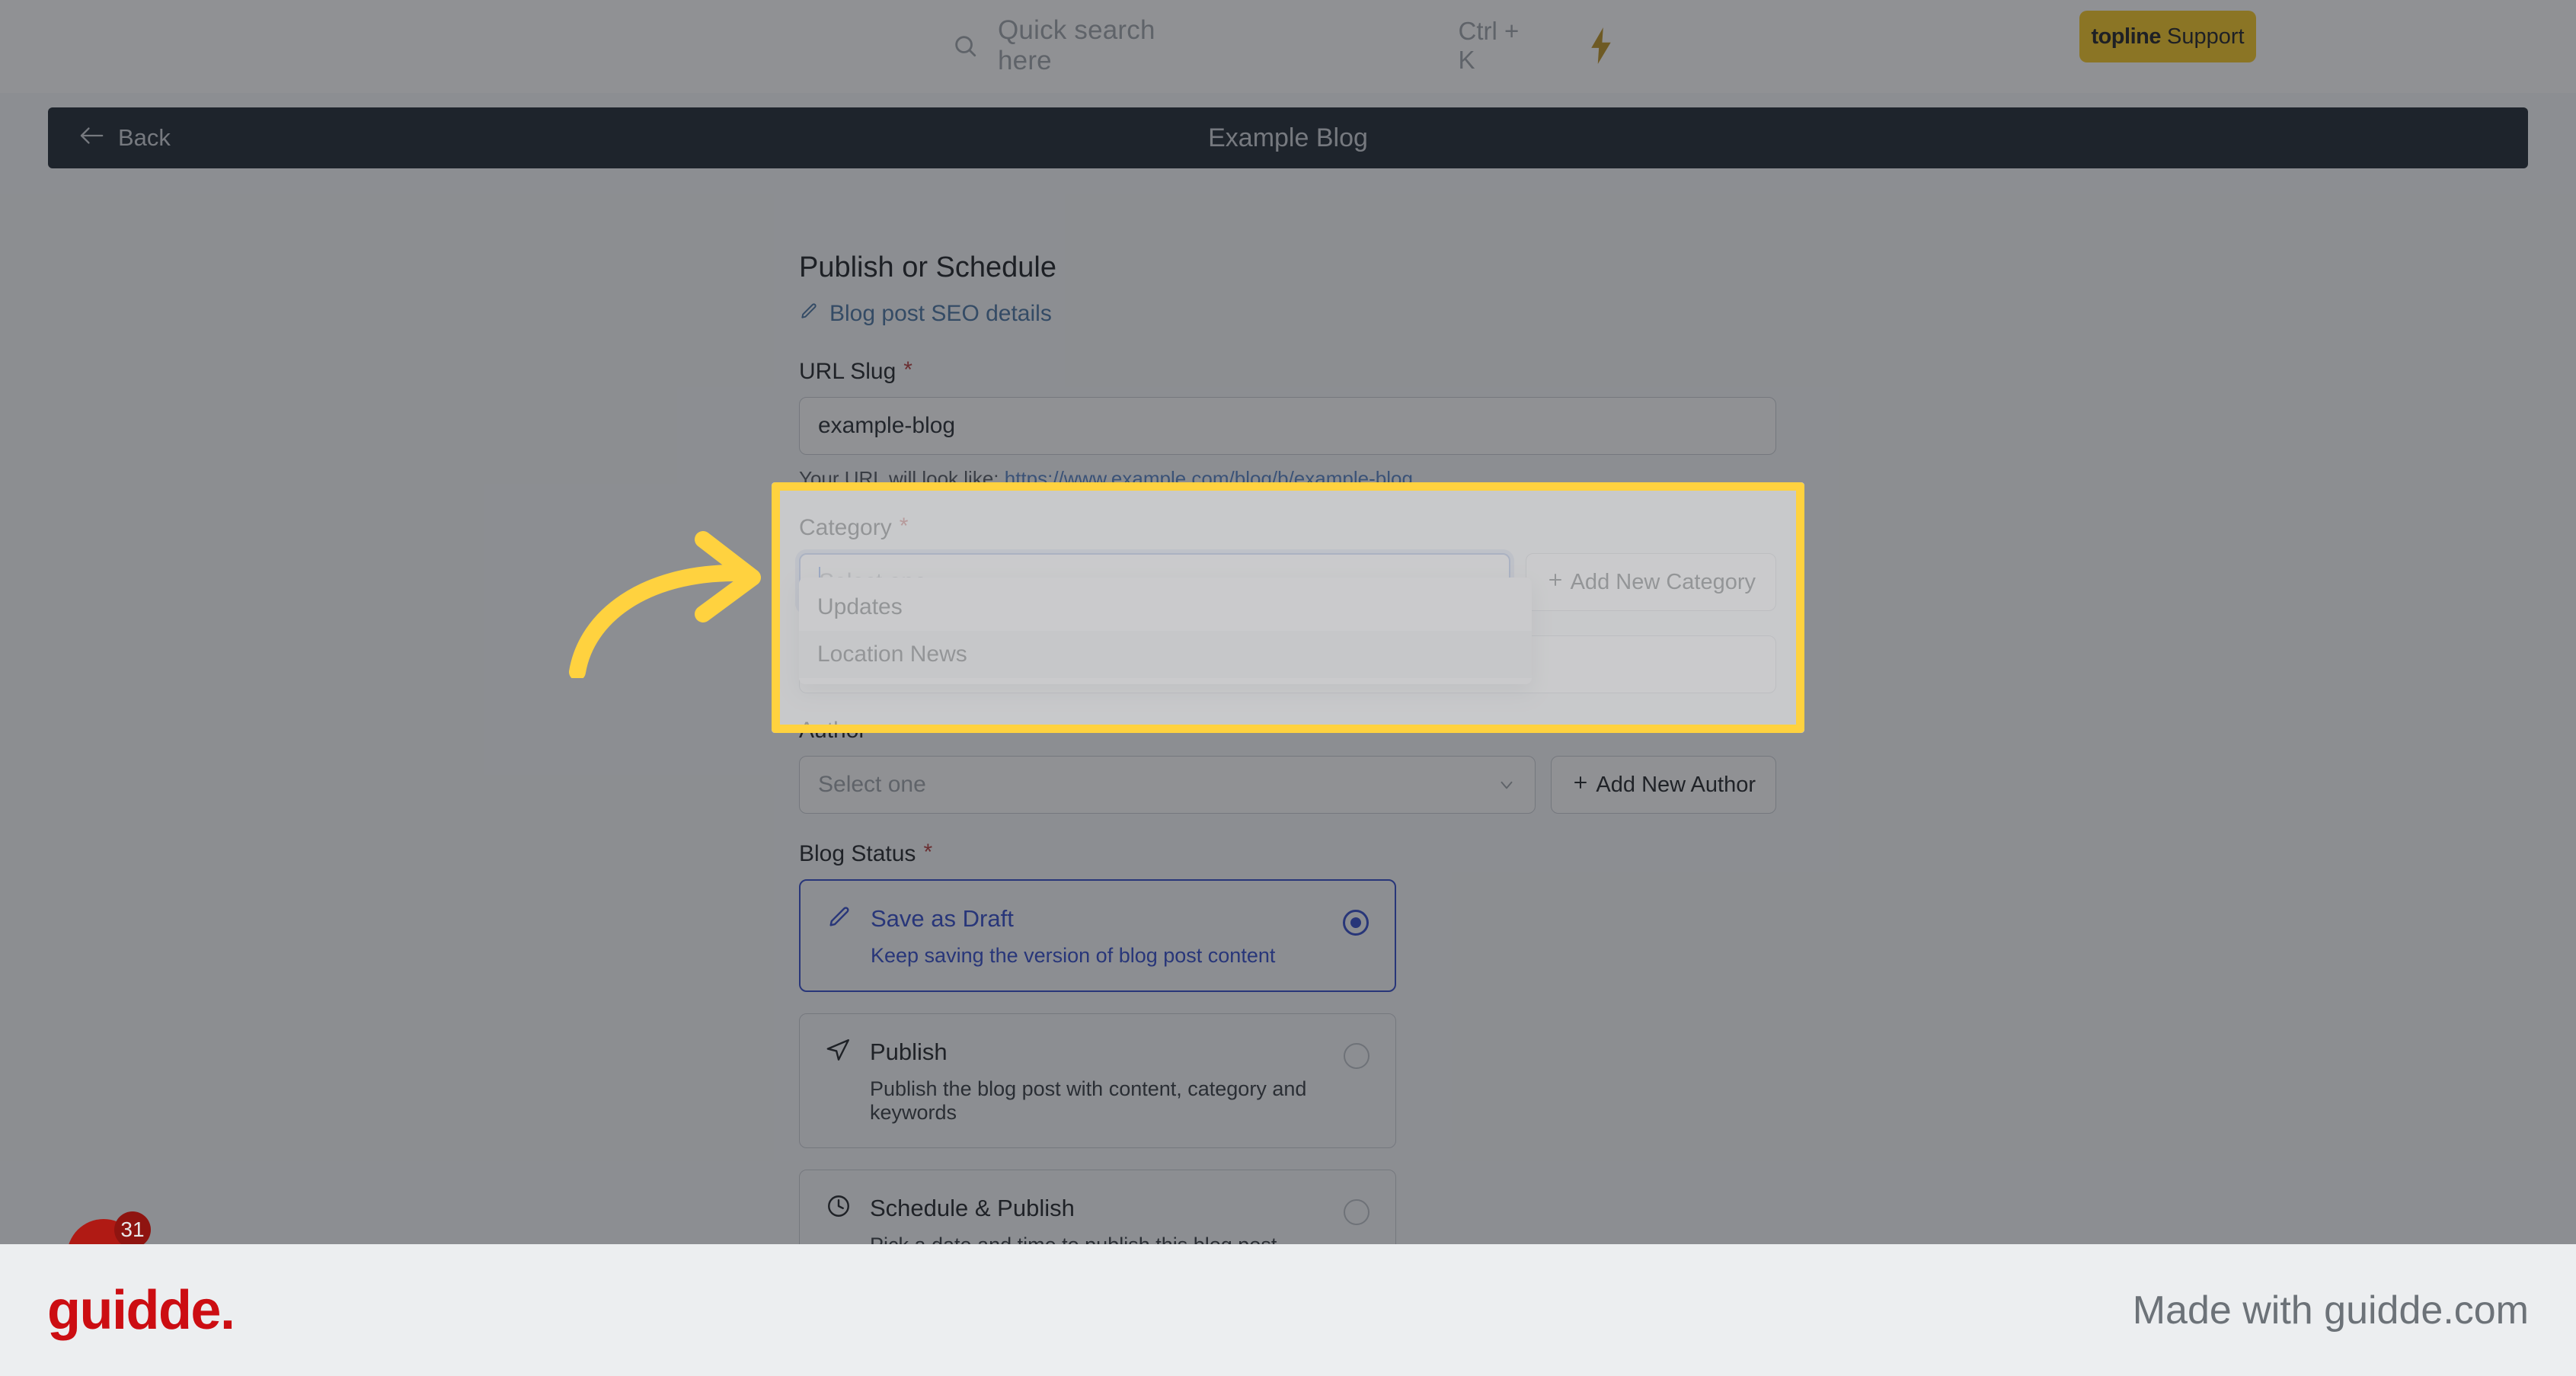 This screenshot has width=2576, height=1376. I want to click on author-label: Author, so click(1287, 731).